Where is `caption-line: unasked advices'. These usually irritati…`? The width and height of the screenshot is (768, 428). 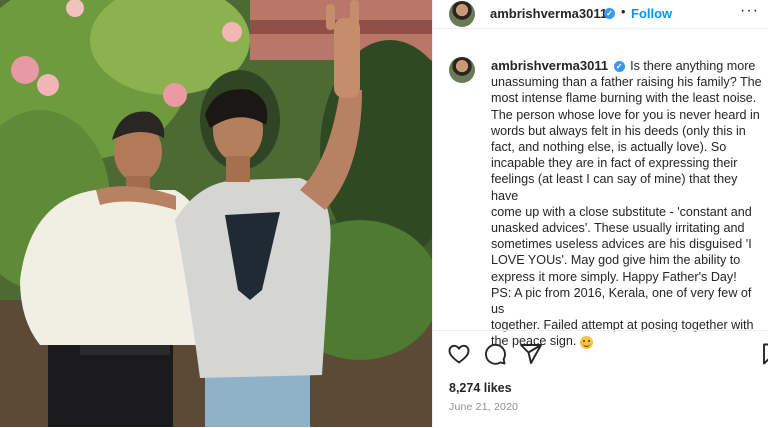 caption-line: unasked advices'. These usually irritati… is located at coordinates (618, 228).